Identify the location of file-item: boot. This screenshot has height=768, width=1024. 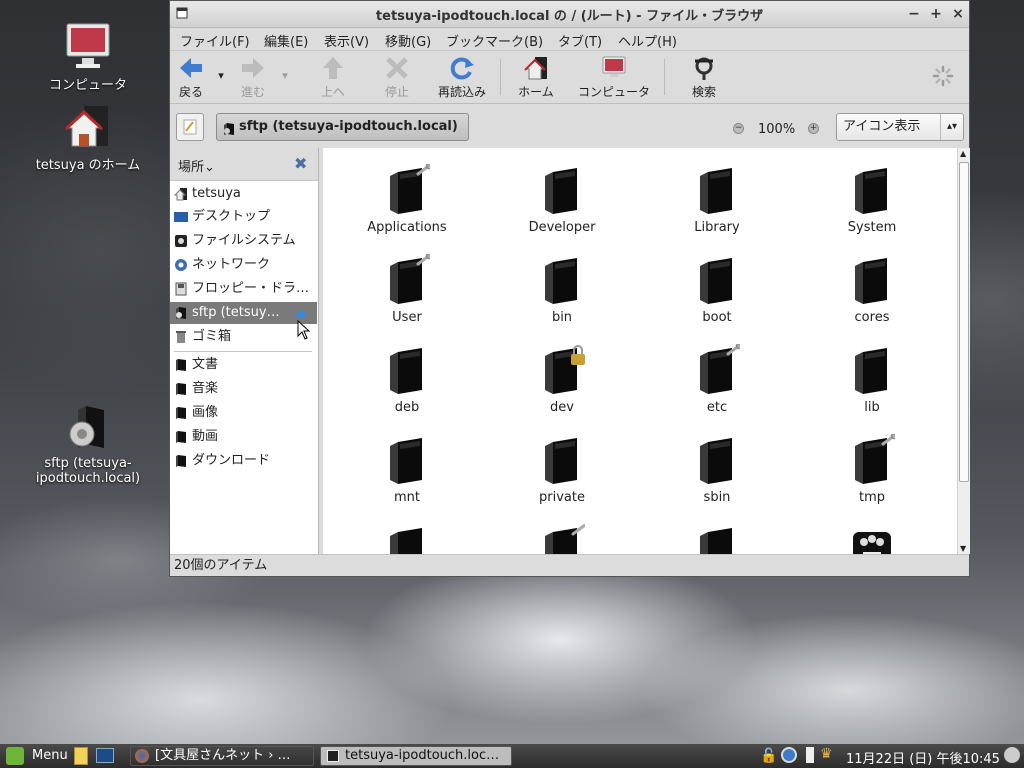
(717, 289).